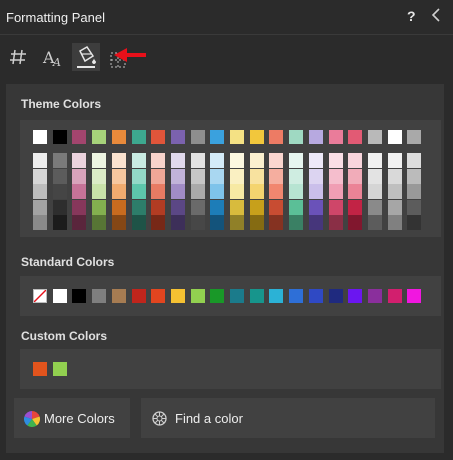 This screenshot has height=460, width=453. What do you see at coordinates (53, 57) in the screenshot?
I see `tab-font: A A` at bounding box center [53, 57].